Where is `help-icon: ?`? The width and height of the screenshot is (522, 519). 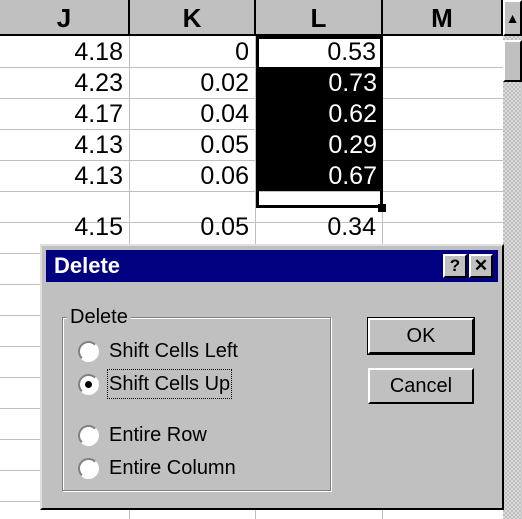
help-icon: ? is located at coordinates (455, 265).